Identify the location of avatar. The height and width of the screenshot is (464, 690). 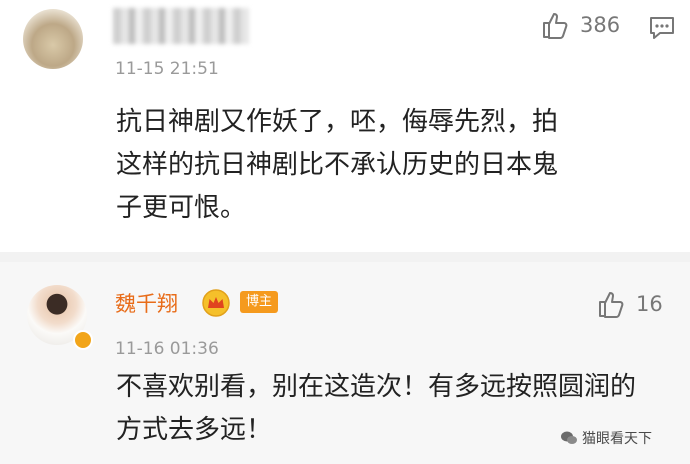
(53, 39).